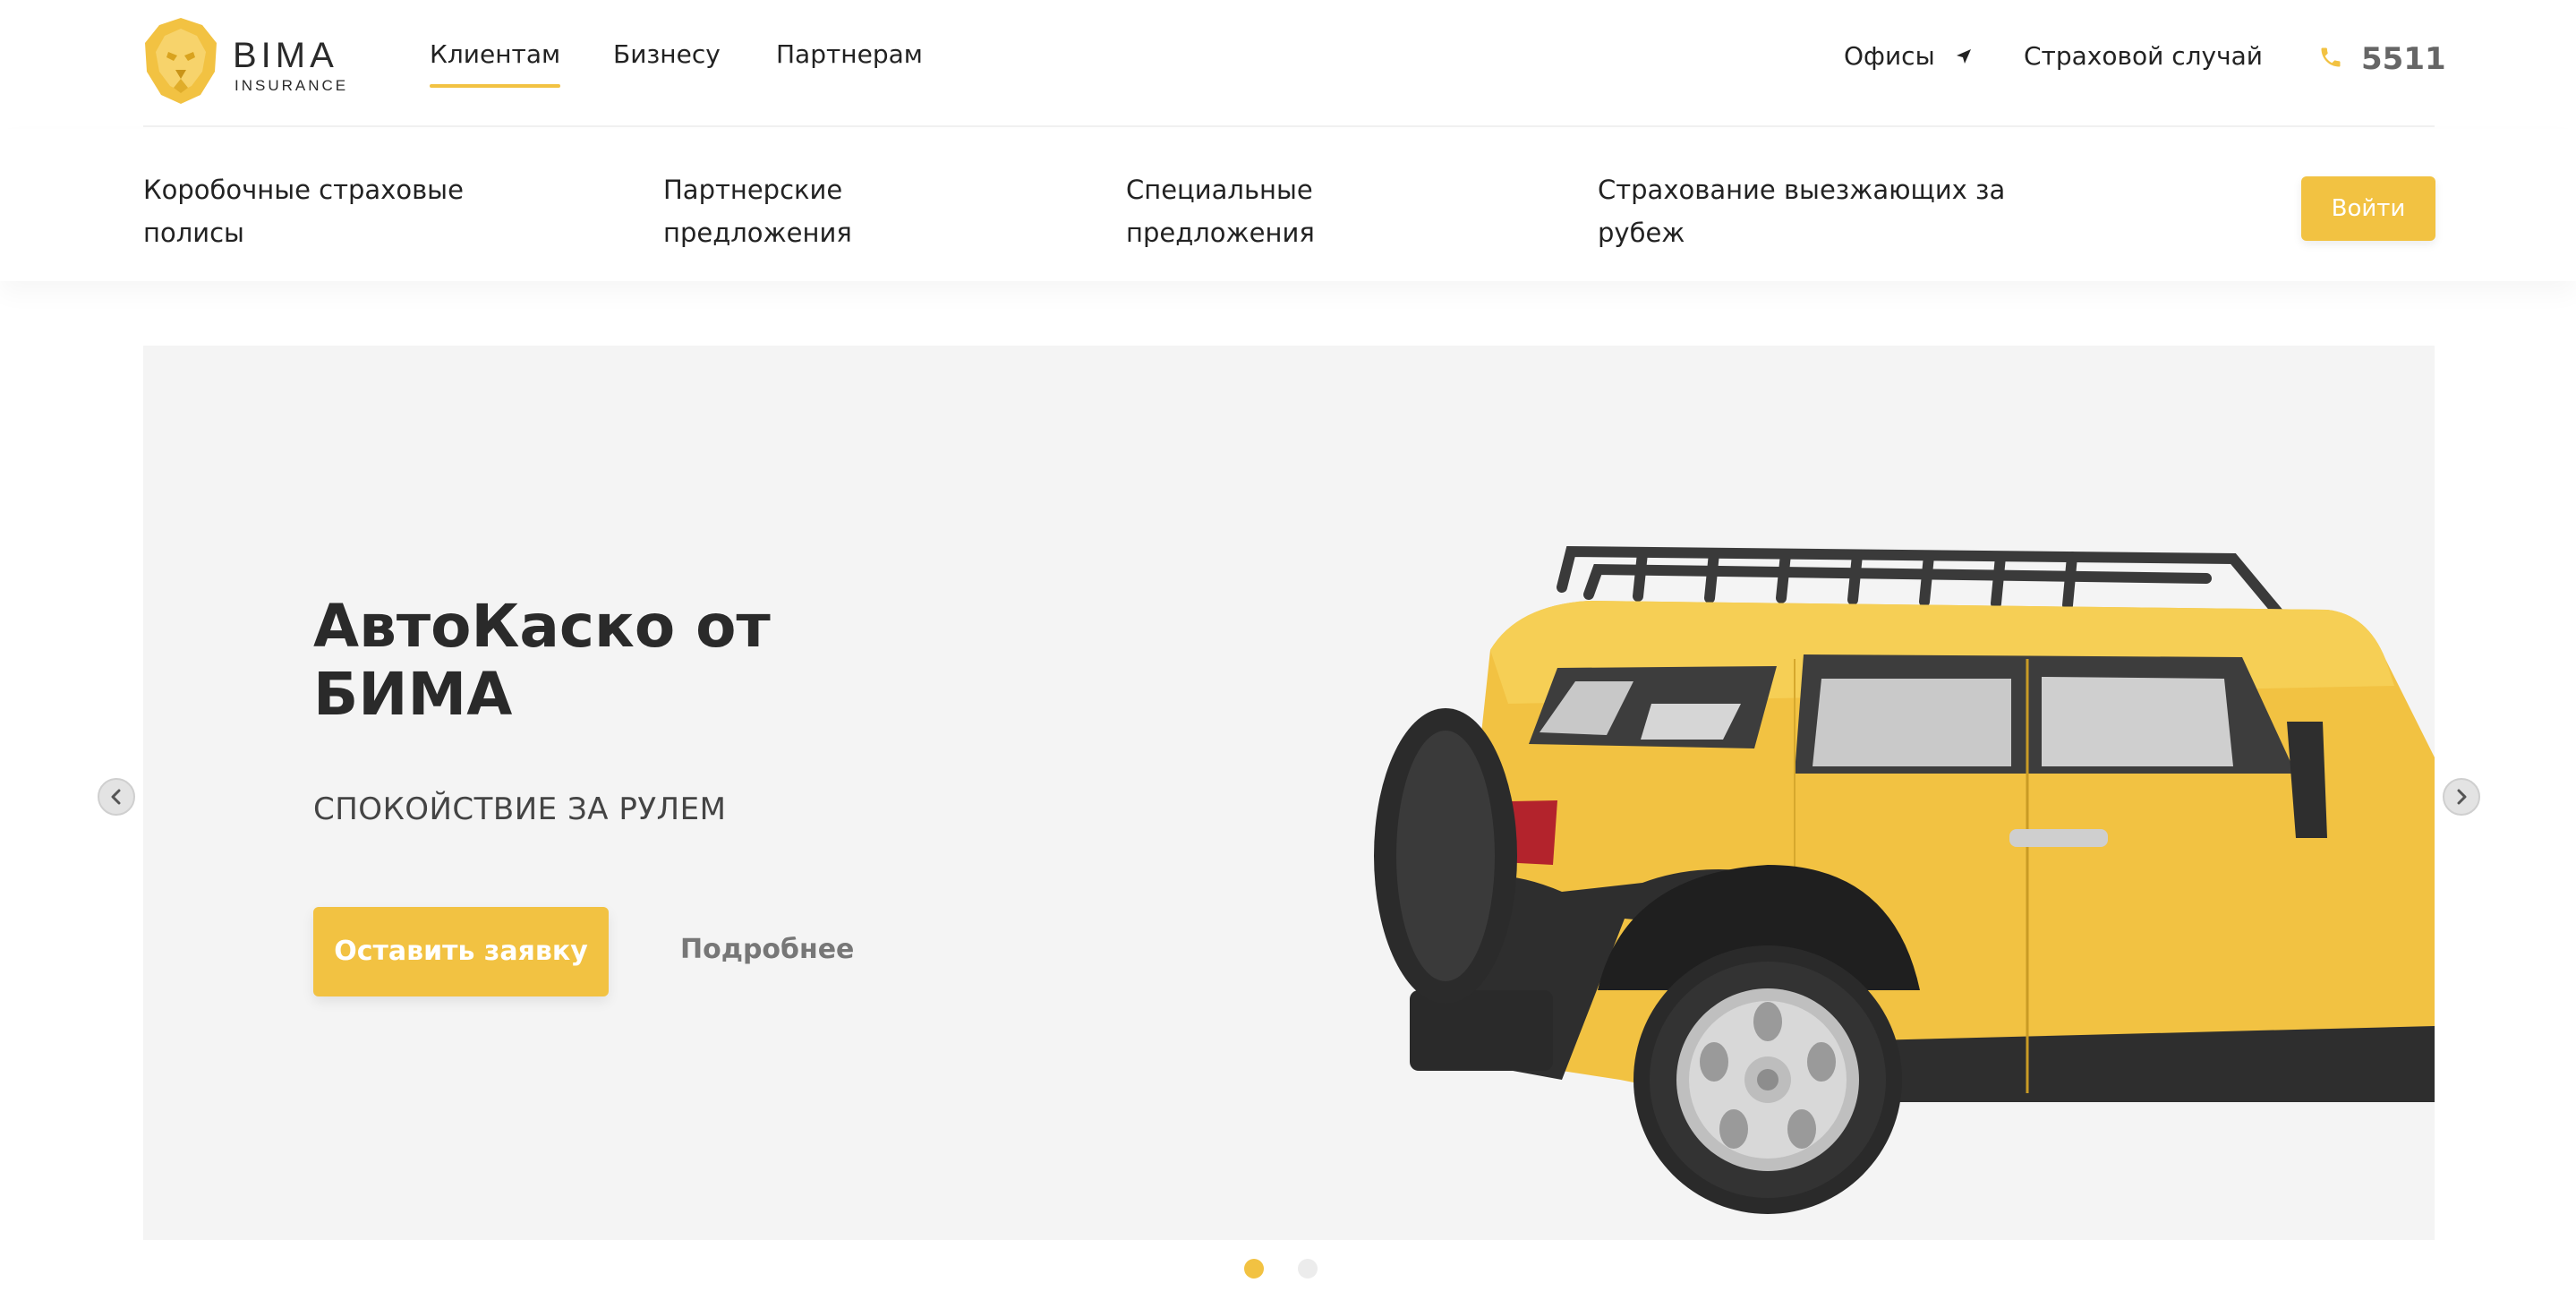  I want to click on offices-label: Офисы, so click(1889, 56).